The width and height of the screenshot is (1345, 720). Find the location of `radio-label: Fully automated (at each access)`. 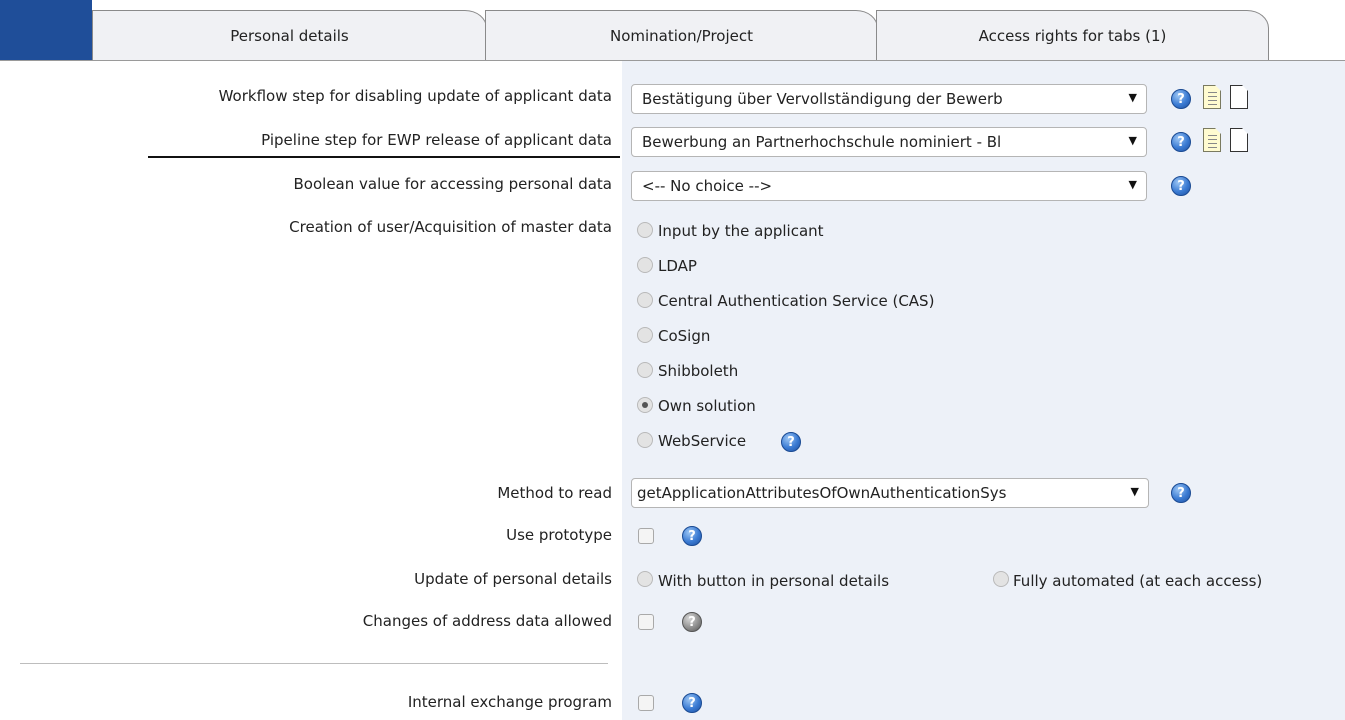

radio-label: Fully automated (at each access) is located at coordinates (1138, 581).